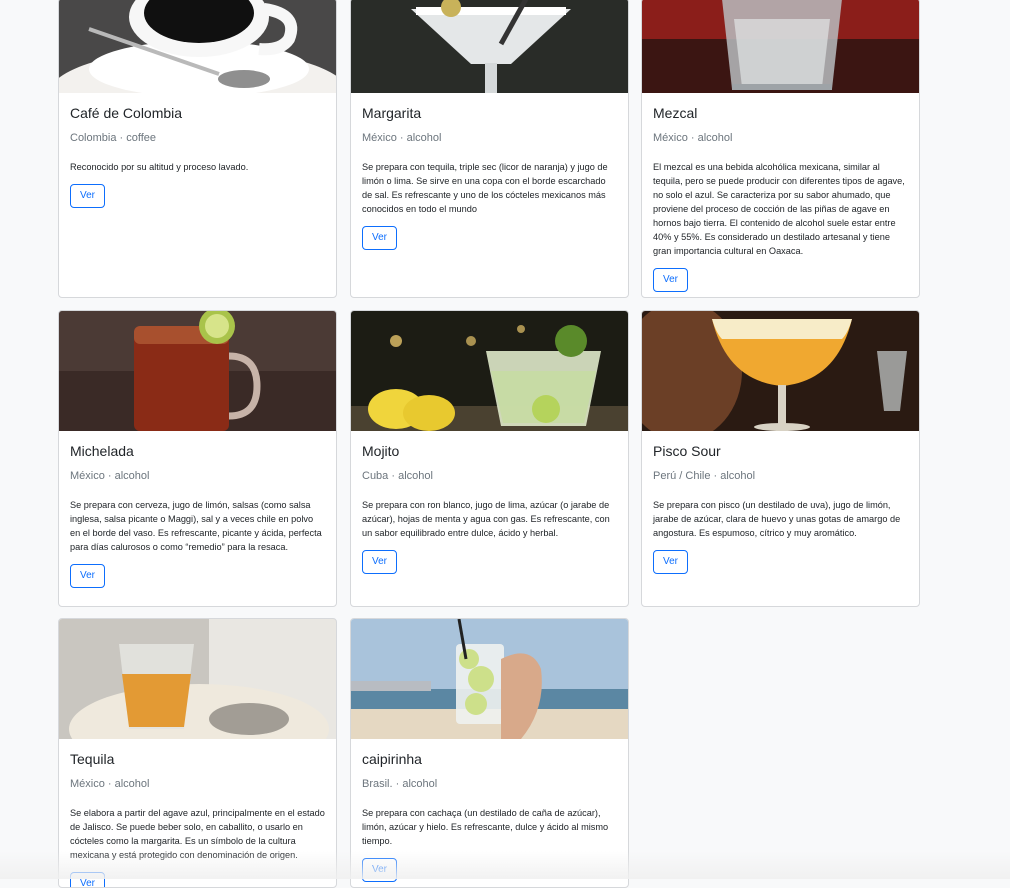 Image resolution: width=1010 pixels, height=888 pixels. Describe the element at coordinates (92, 759) in the screenshot. I see `card-title: Tequila` at that location.